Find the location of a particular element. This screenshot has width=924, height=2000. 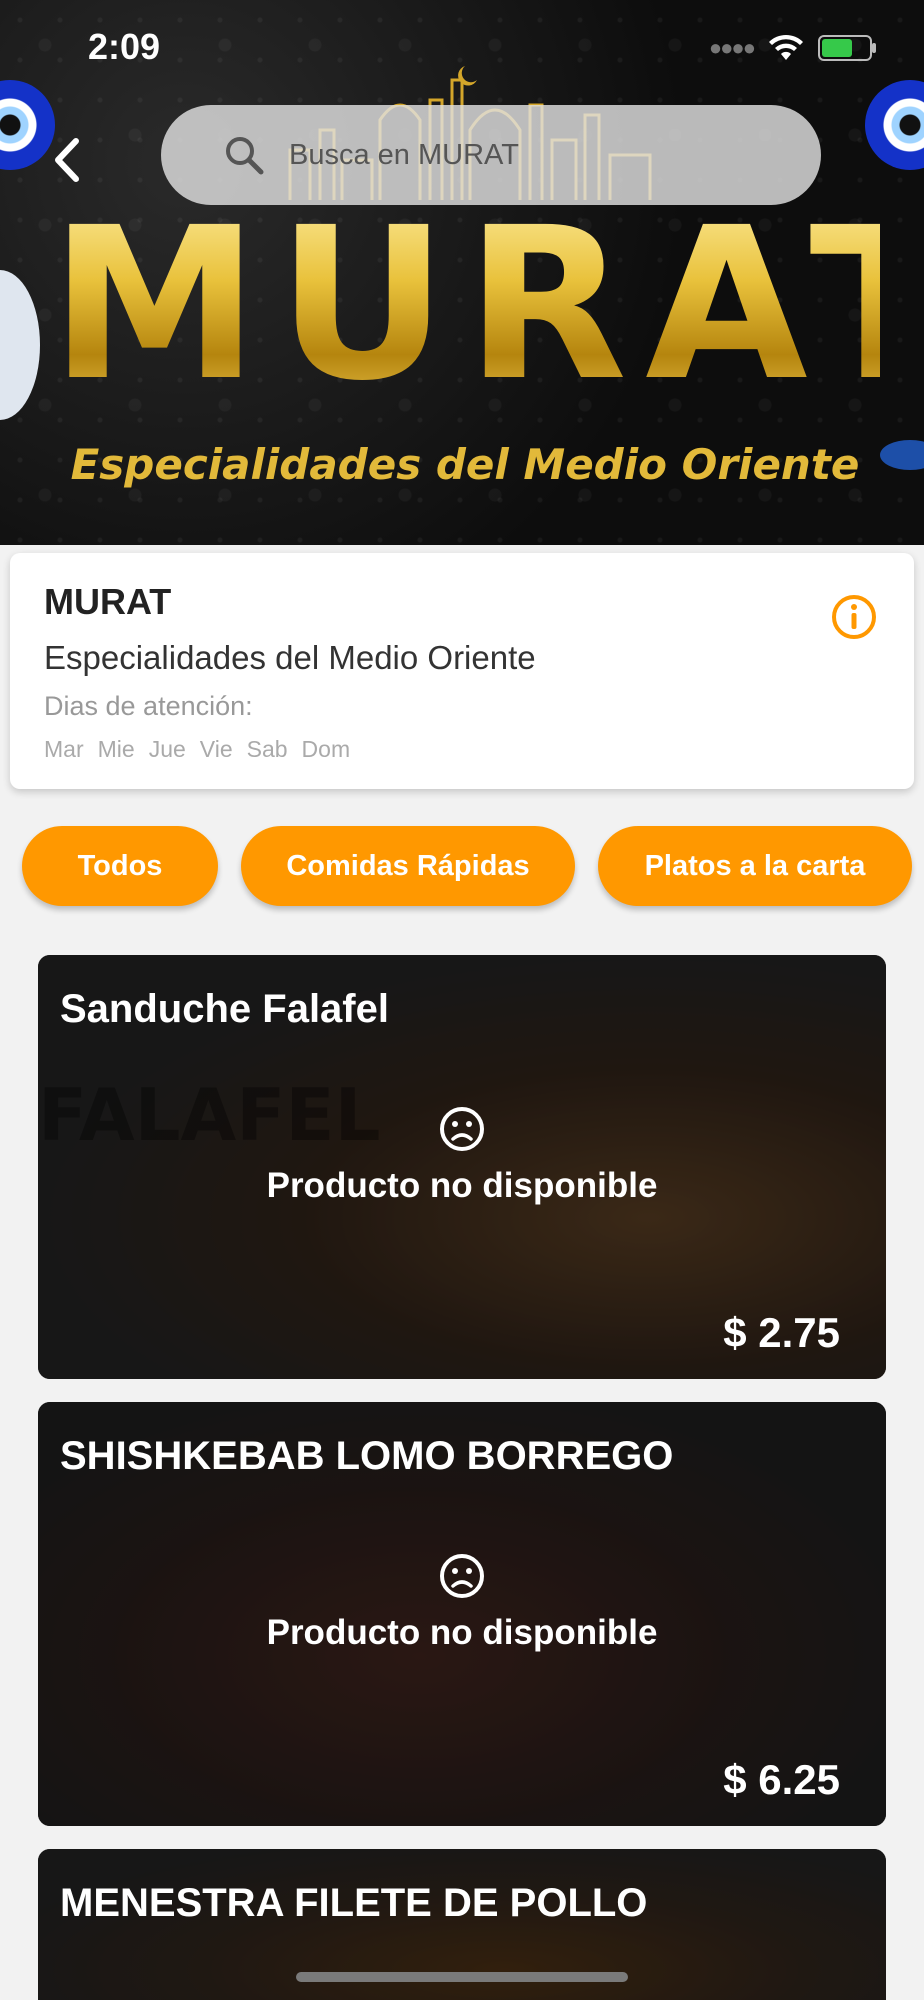

day-label: Mie is located at coordinates (116, 749).